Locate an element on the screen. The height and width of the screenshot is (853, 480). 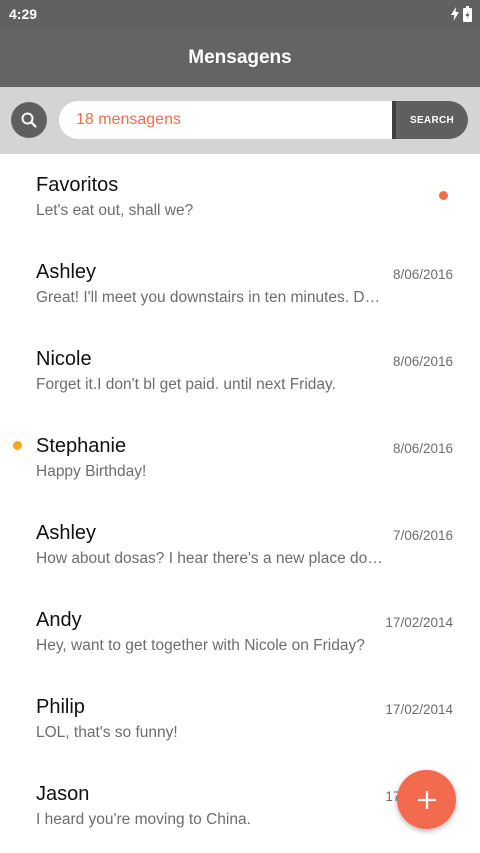
unread-indicator is located at coordinates (443, 195).